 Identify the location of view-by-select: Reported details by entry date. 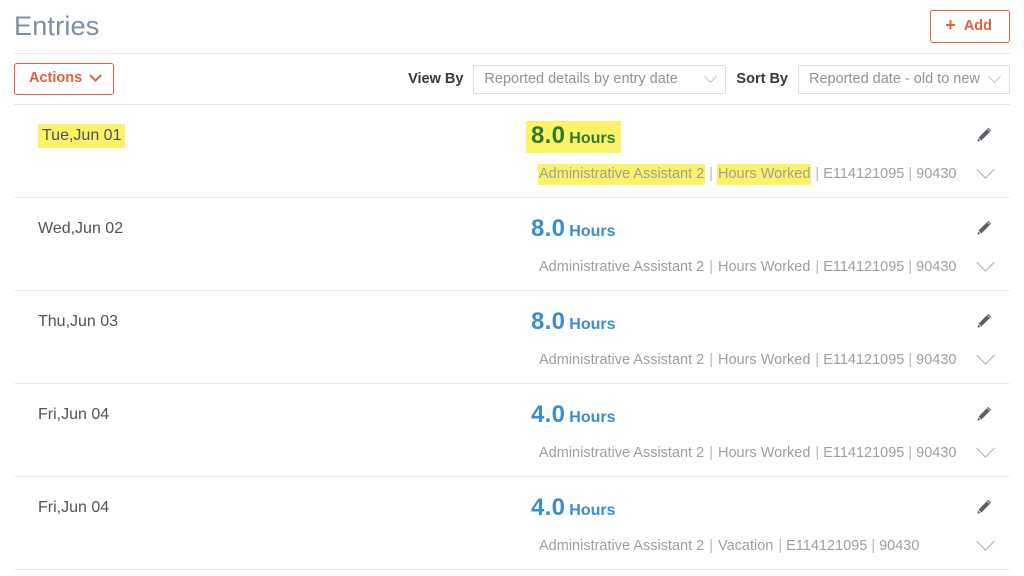
(600, 79).